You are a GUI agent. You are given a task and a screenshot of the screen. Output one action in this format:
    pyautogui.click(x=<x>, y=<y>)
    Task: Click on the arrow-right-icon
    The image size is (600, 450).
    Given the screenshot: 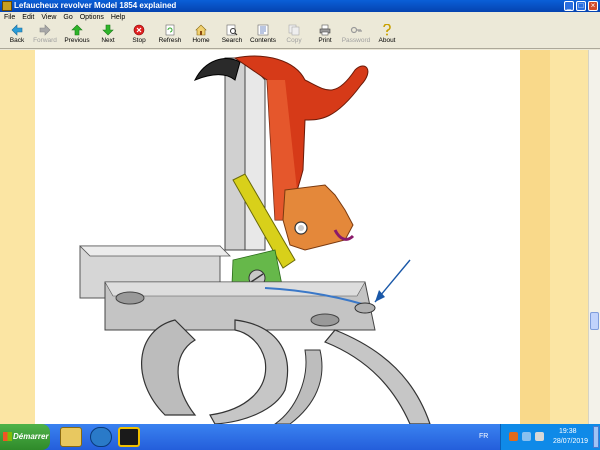 What is the action you would take?
    pyautogui.click(x=45, y=30)
    